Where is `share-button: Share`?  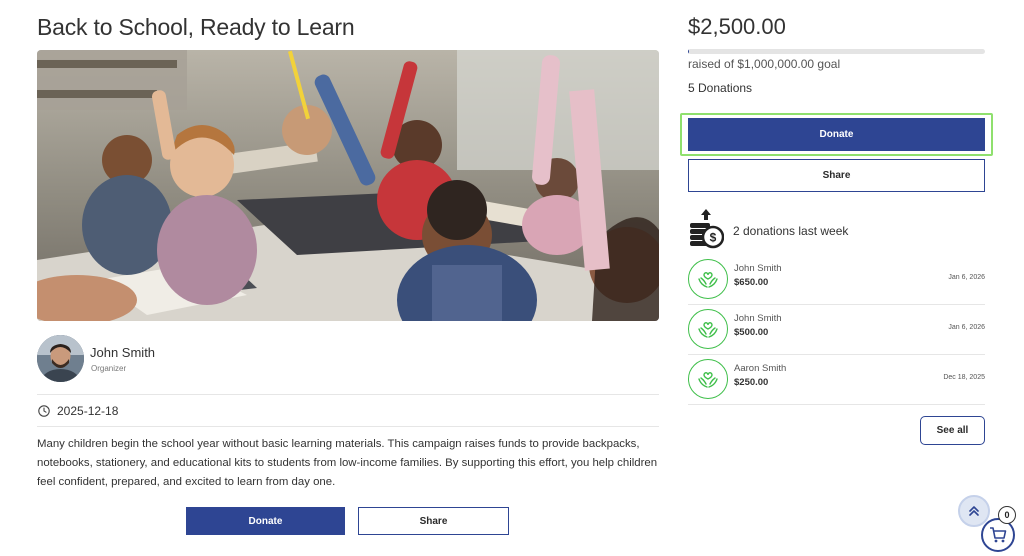
share-button: Share is located at coordinates (836, 175).